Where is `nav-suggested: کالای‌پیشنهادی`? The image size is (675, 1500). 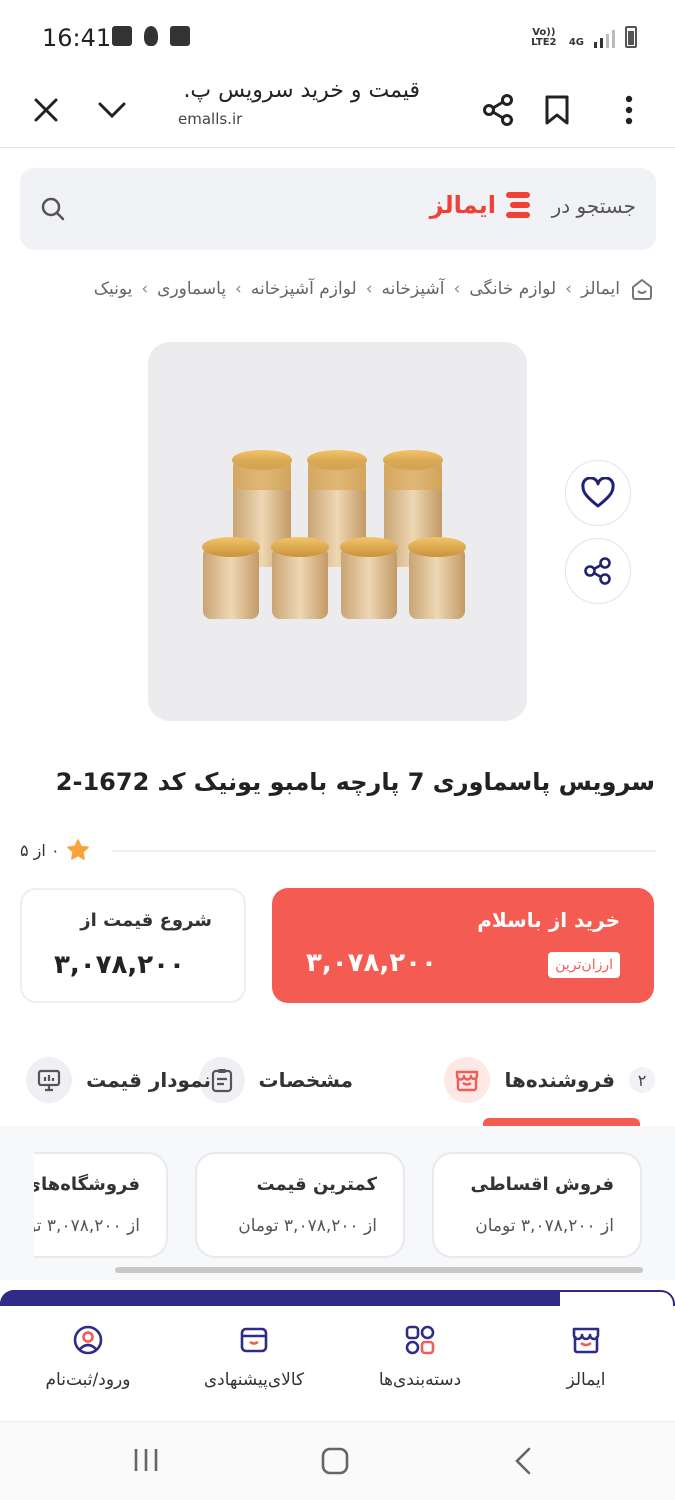
nav-suggested: کالای‌پیشنهادی is located at coordinates (254, 1357).